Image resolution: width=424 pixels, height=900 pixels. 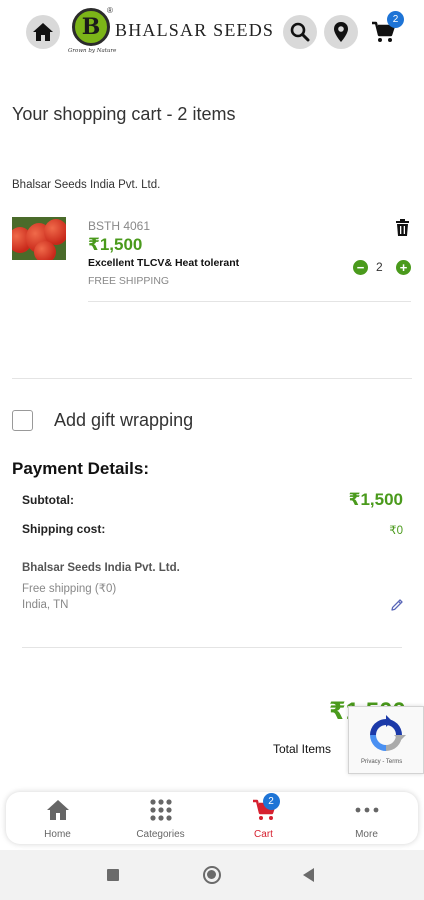 I want to click on more-dots-icon, so click(x=366, y=810).